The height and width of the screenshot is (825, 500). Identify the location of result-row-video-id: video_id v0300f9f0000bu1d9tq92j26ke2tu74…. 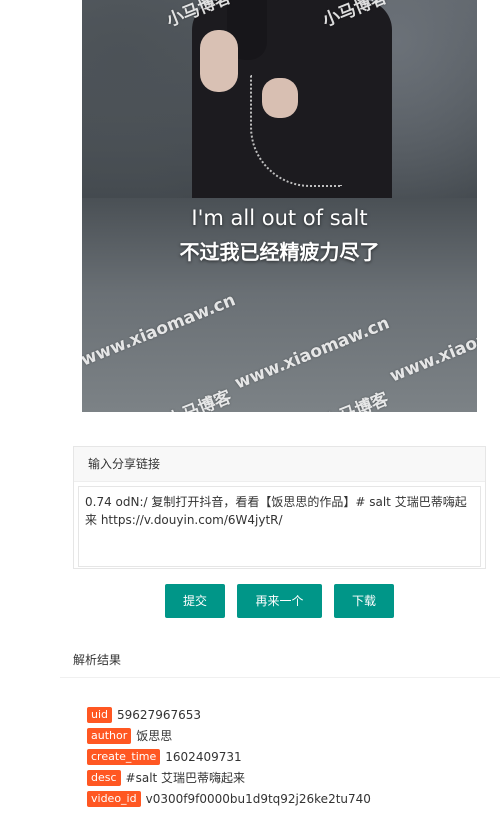
(229, 798).